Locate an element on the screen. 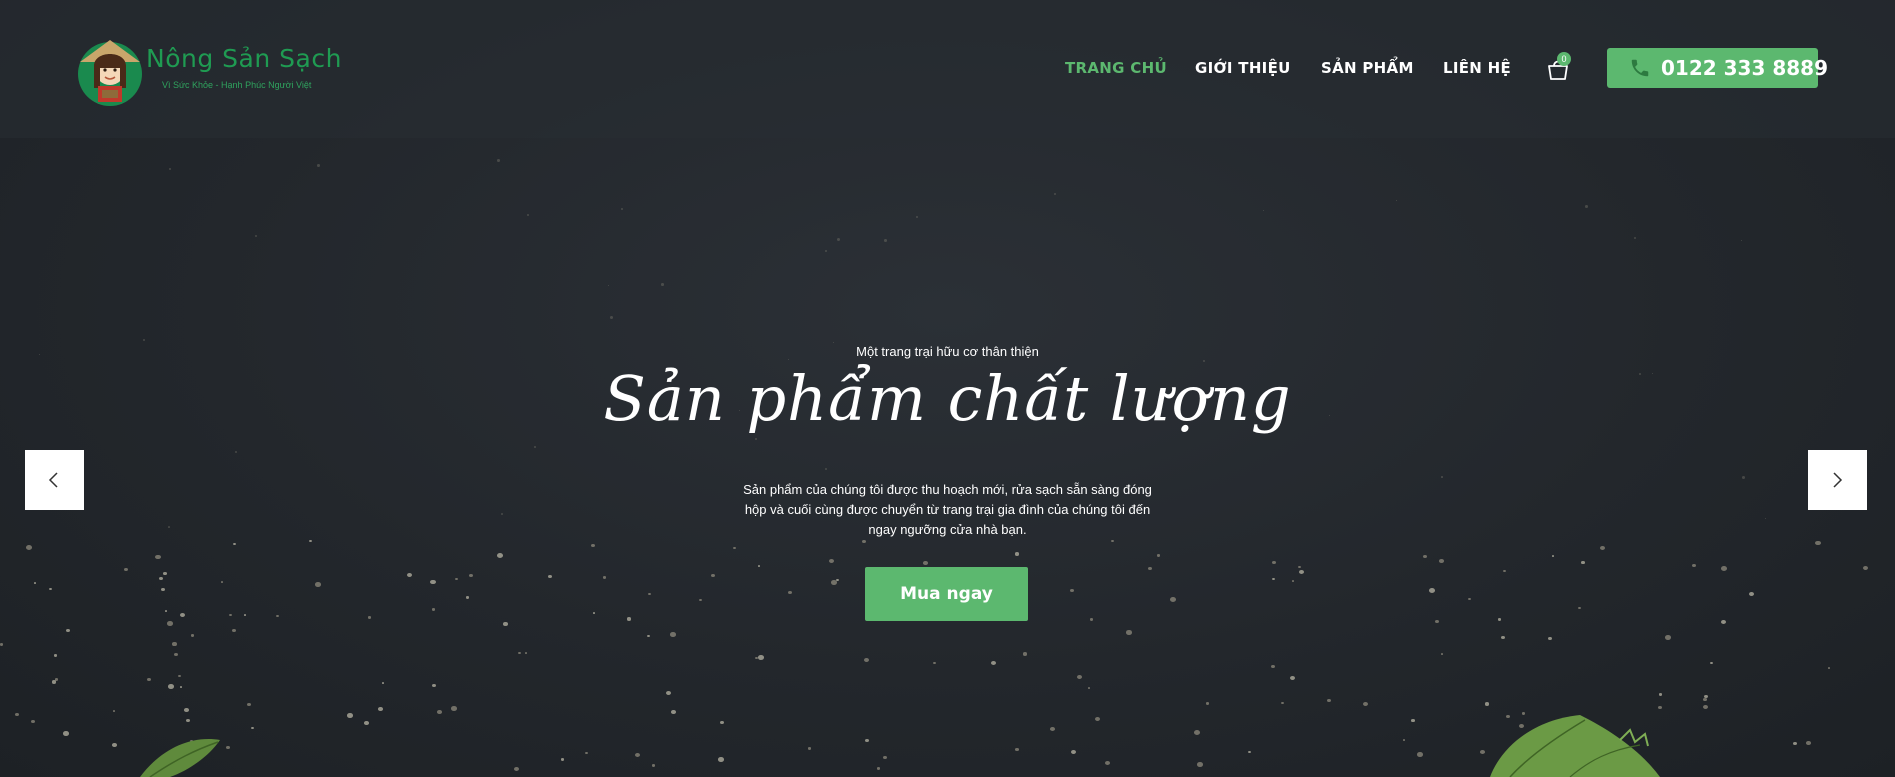 This screenshot has height=777, width=1895. hero-title: Sản phẩm chất lượng is located at coordinates (947, 398).